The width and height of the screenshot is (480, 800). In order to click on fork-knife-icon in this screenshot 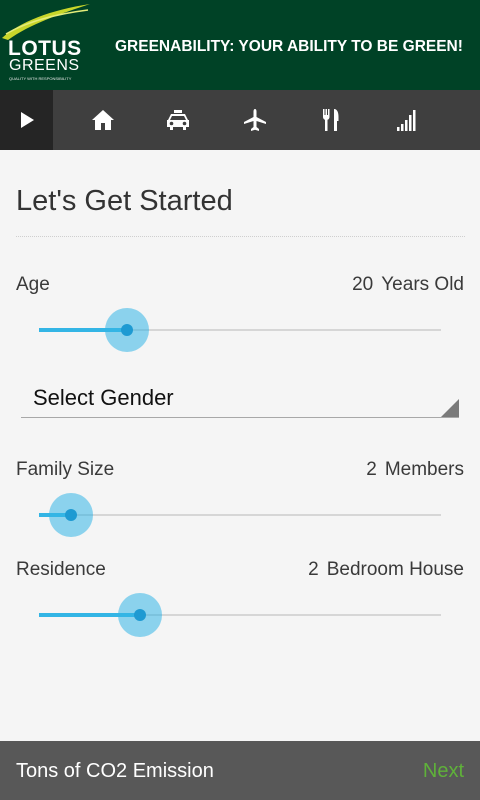, I will do `click(331, 120)`.